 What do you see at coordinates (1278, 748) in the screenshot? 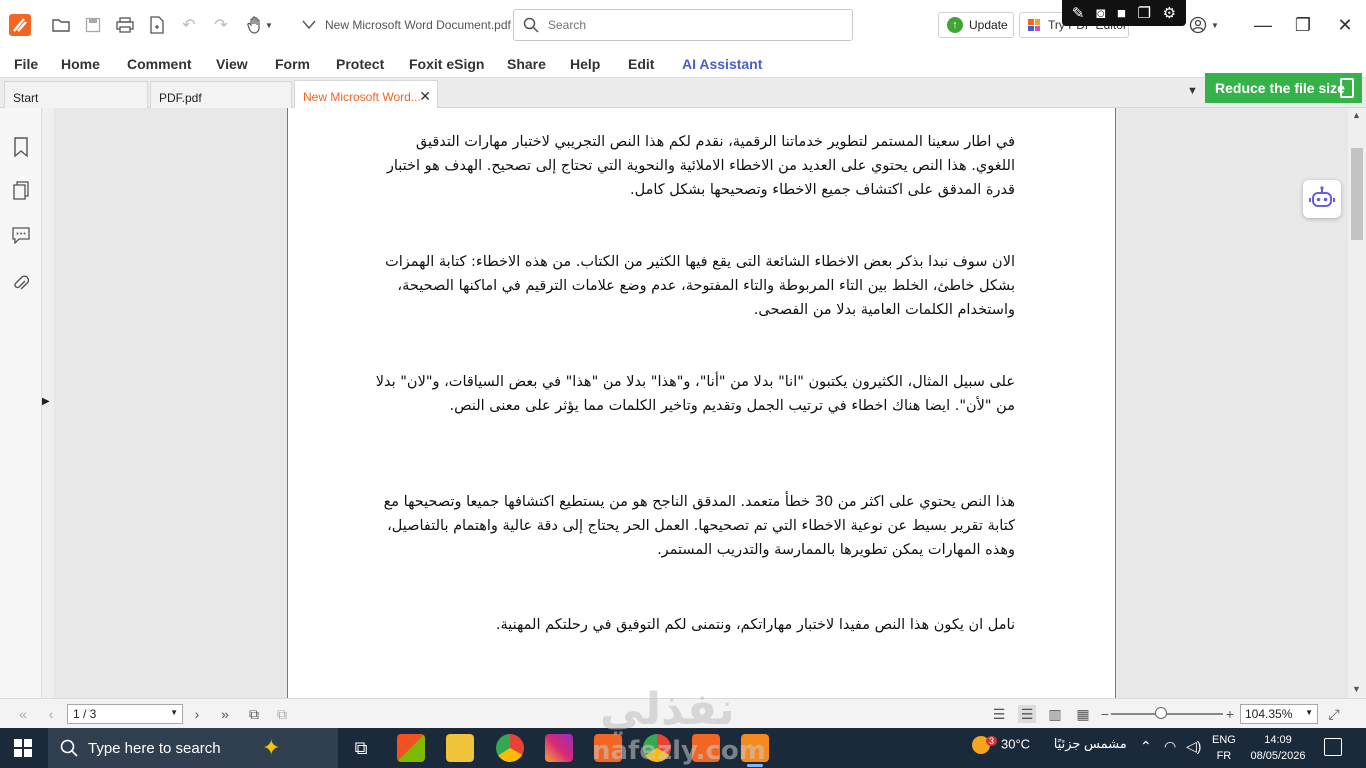
I see `system-clock: 14:09 08/05/2026` at bounding box center [1278, 748].